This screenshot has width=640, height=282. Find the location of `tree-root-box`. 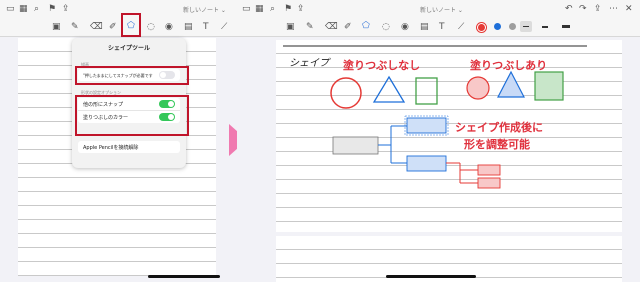

tree-root-box is located at coordinates (355, 145).